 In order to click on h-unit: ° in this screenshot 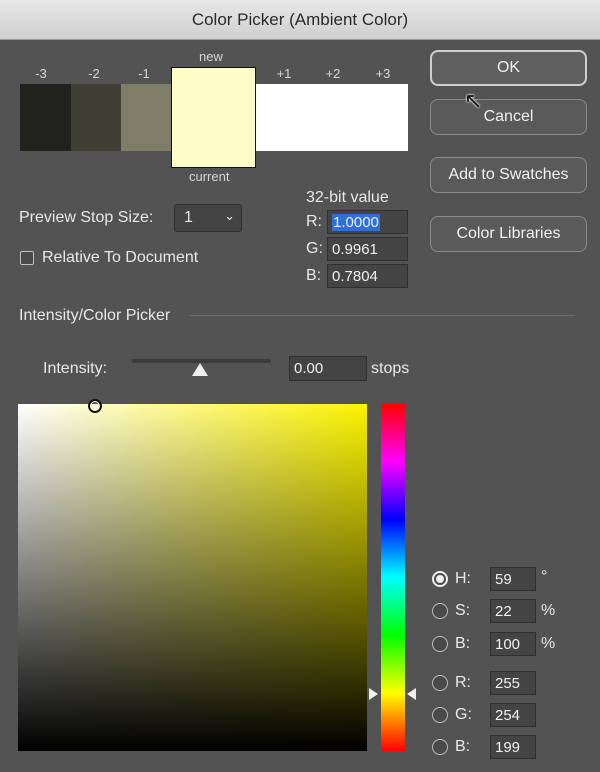, I will do `click(544, 576)`.